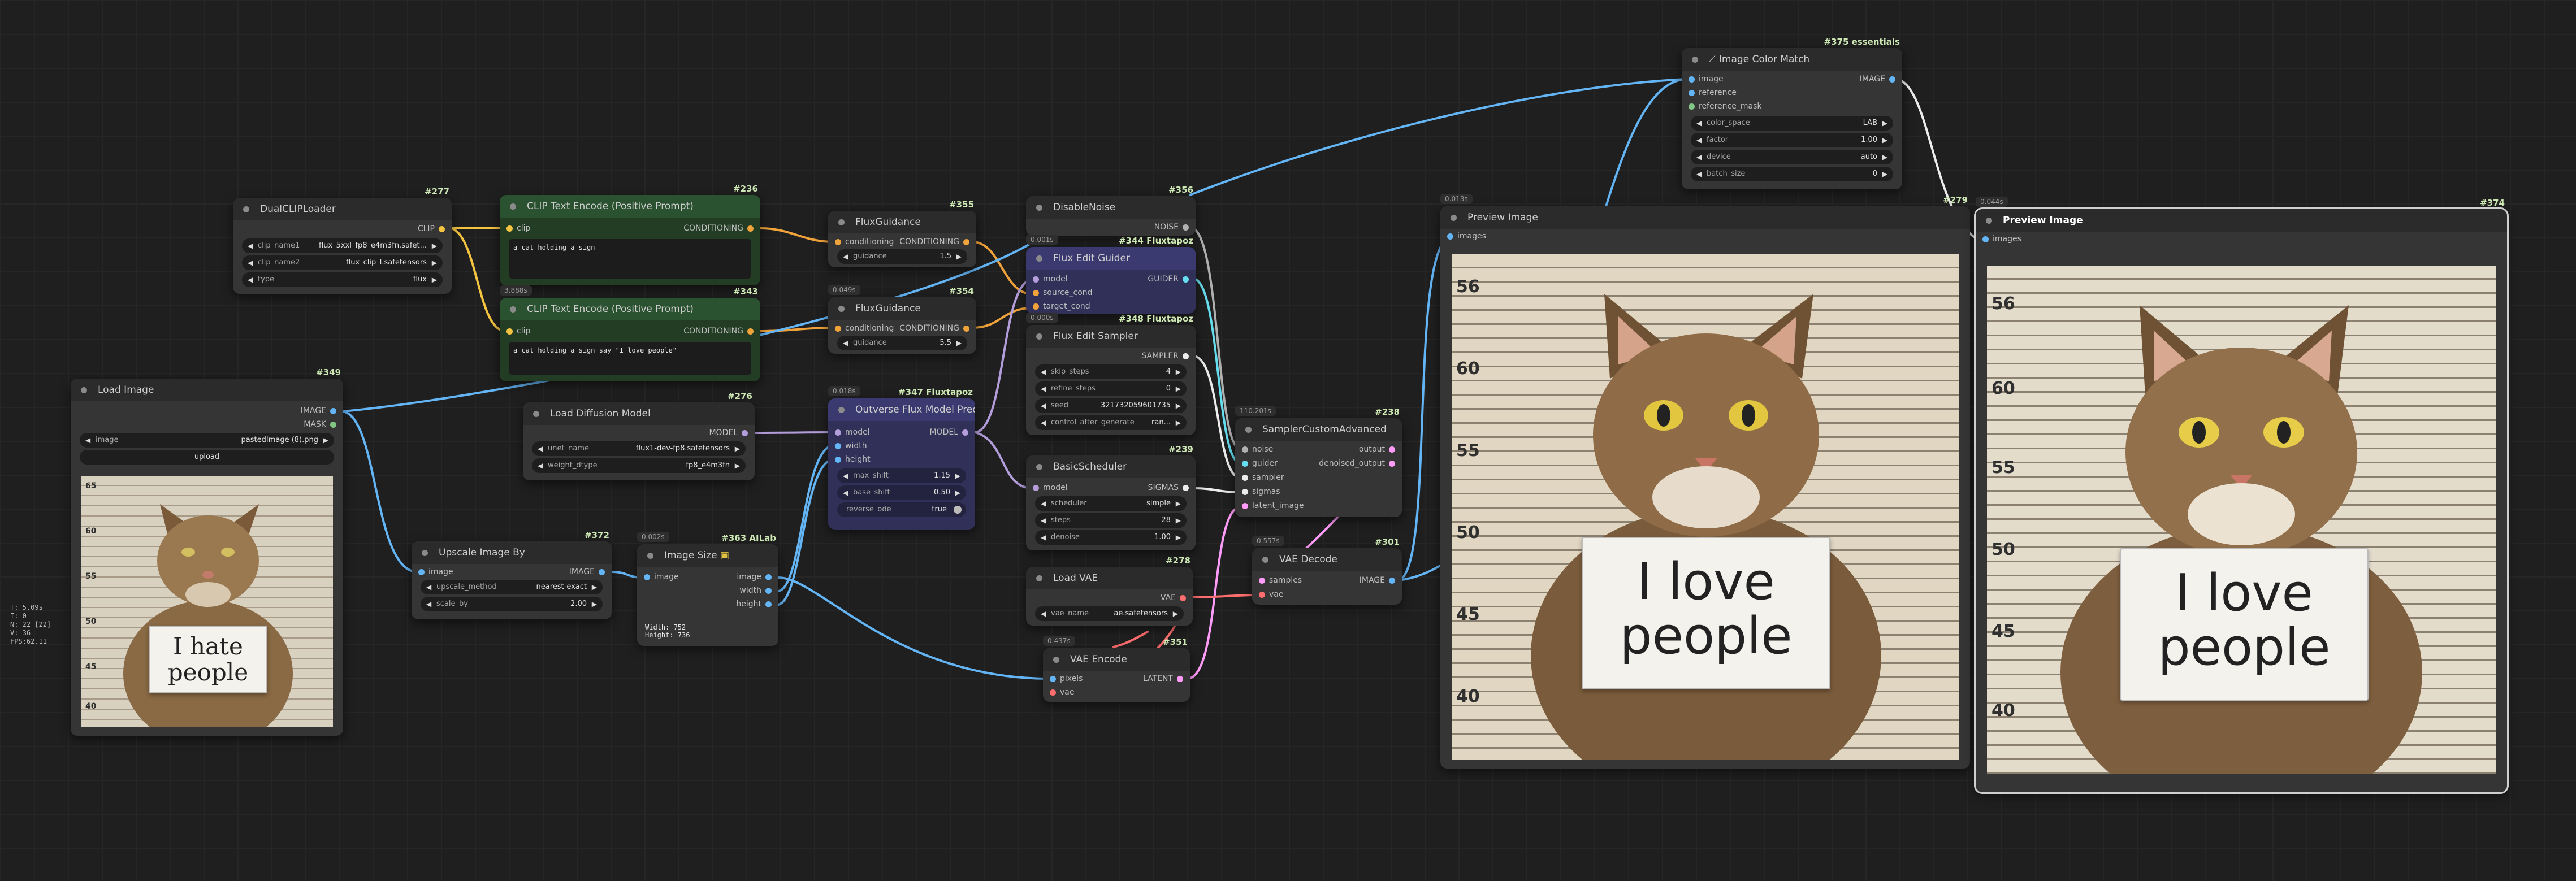  Describe the element at coordinates (1168, 279) in the screenshot. I see `output-guider: GUIDER` at that location.